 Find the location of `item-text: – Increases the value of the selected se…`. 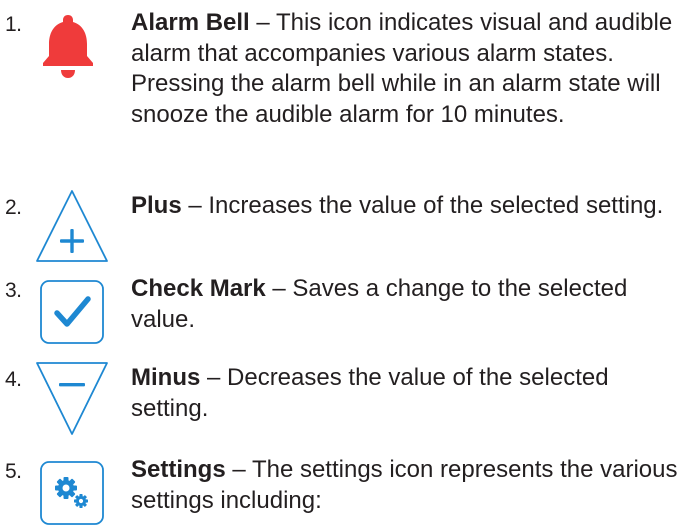

item-text: – Increases the value of the selected se… is located at coordinates (422, 205).